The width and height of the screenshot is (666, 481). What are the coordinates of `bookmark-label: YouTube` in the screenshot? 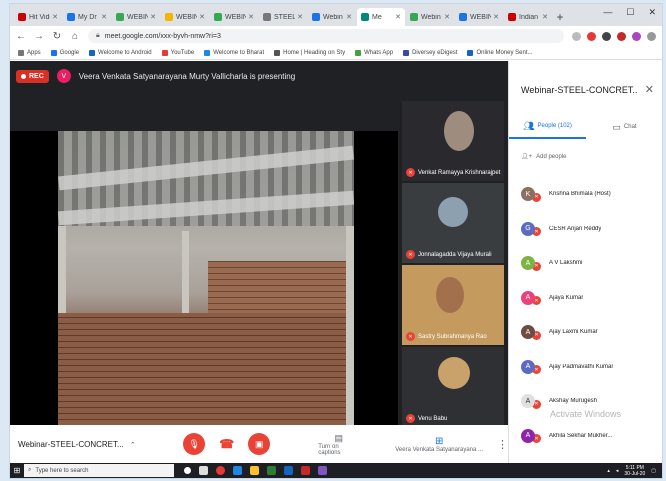 It's located at (182, 52).